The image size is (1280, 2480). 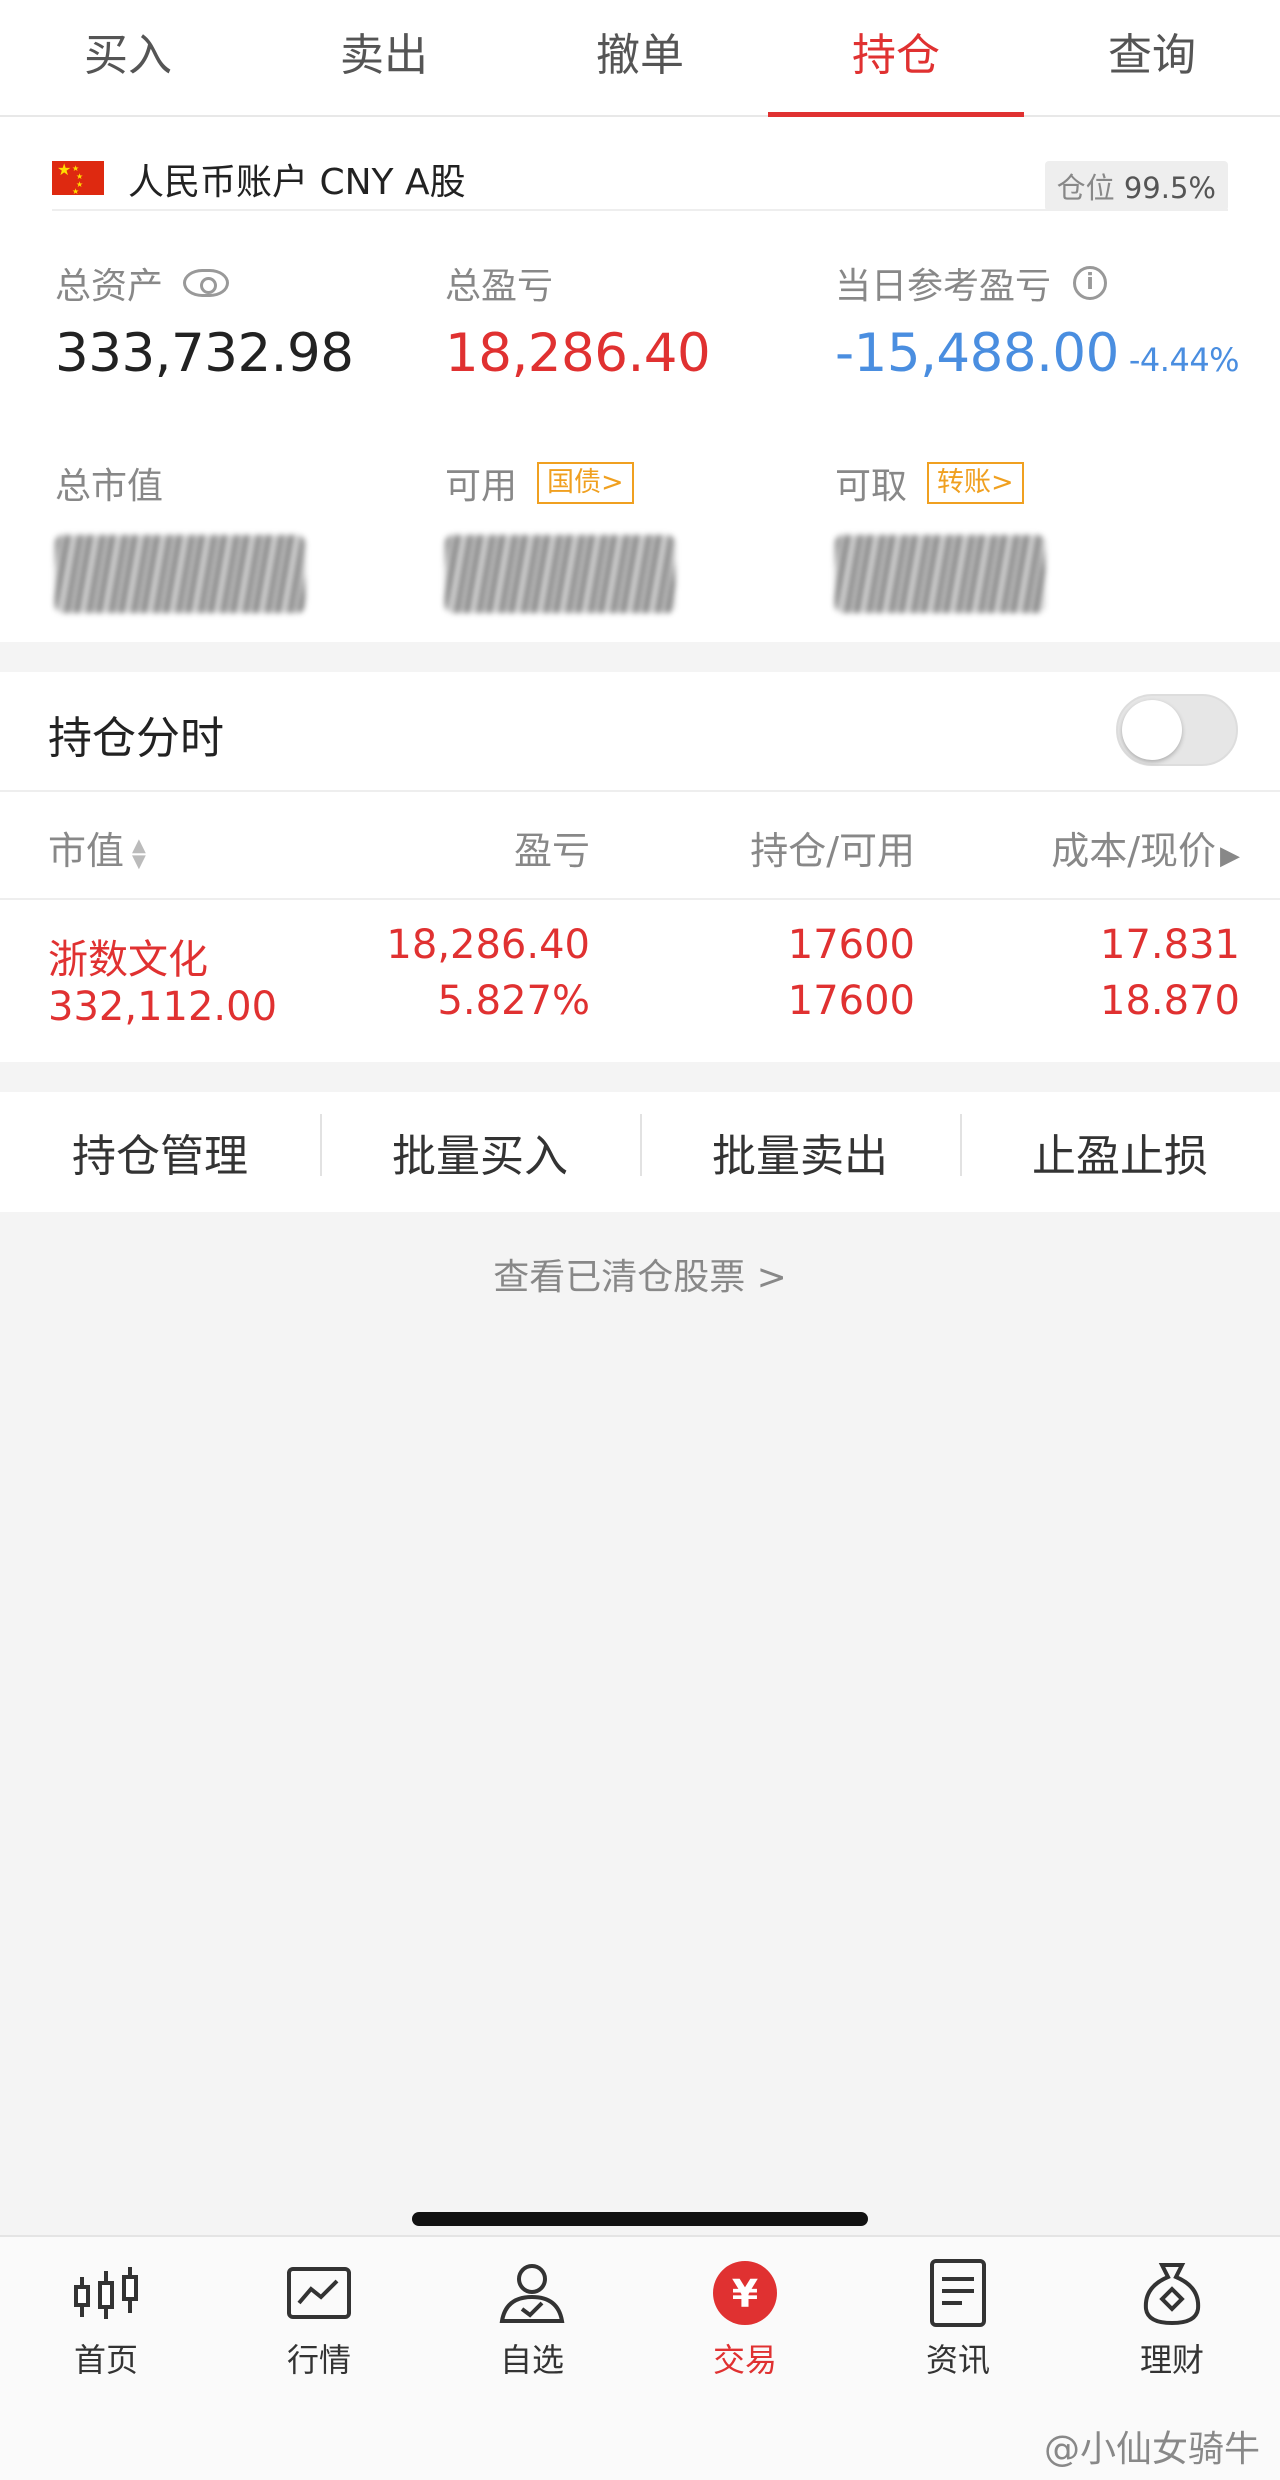 What do you see at coordinates (1085, 188) in the screenshot?
I see `position-ratio-label: 仓位` at bounding box center [1085, 188].